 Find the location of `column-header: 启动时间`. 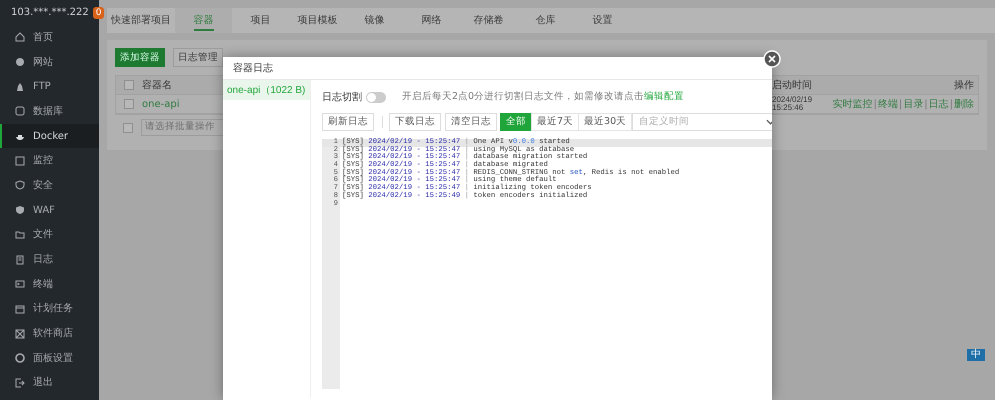

column-header: 启动时间 is located at coordinates (792, 85).